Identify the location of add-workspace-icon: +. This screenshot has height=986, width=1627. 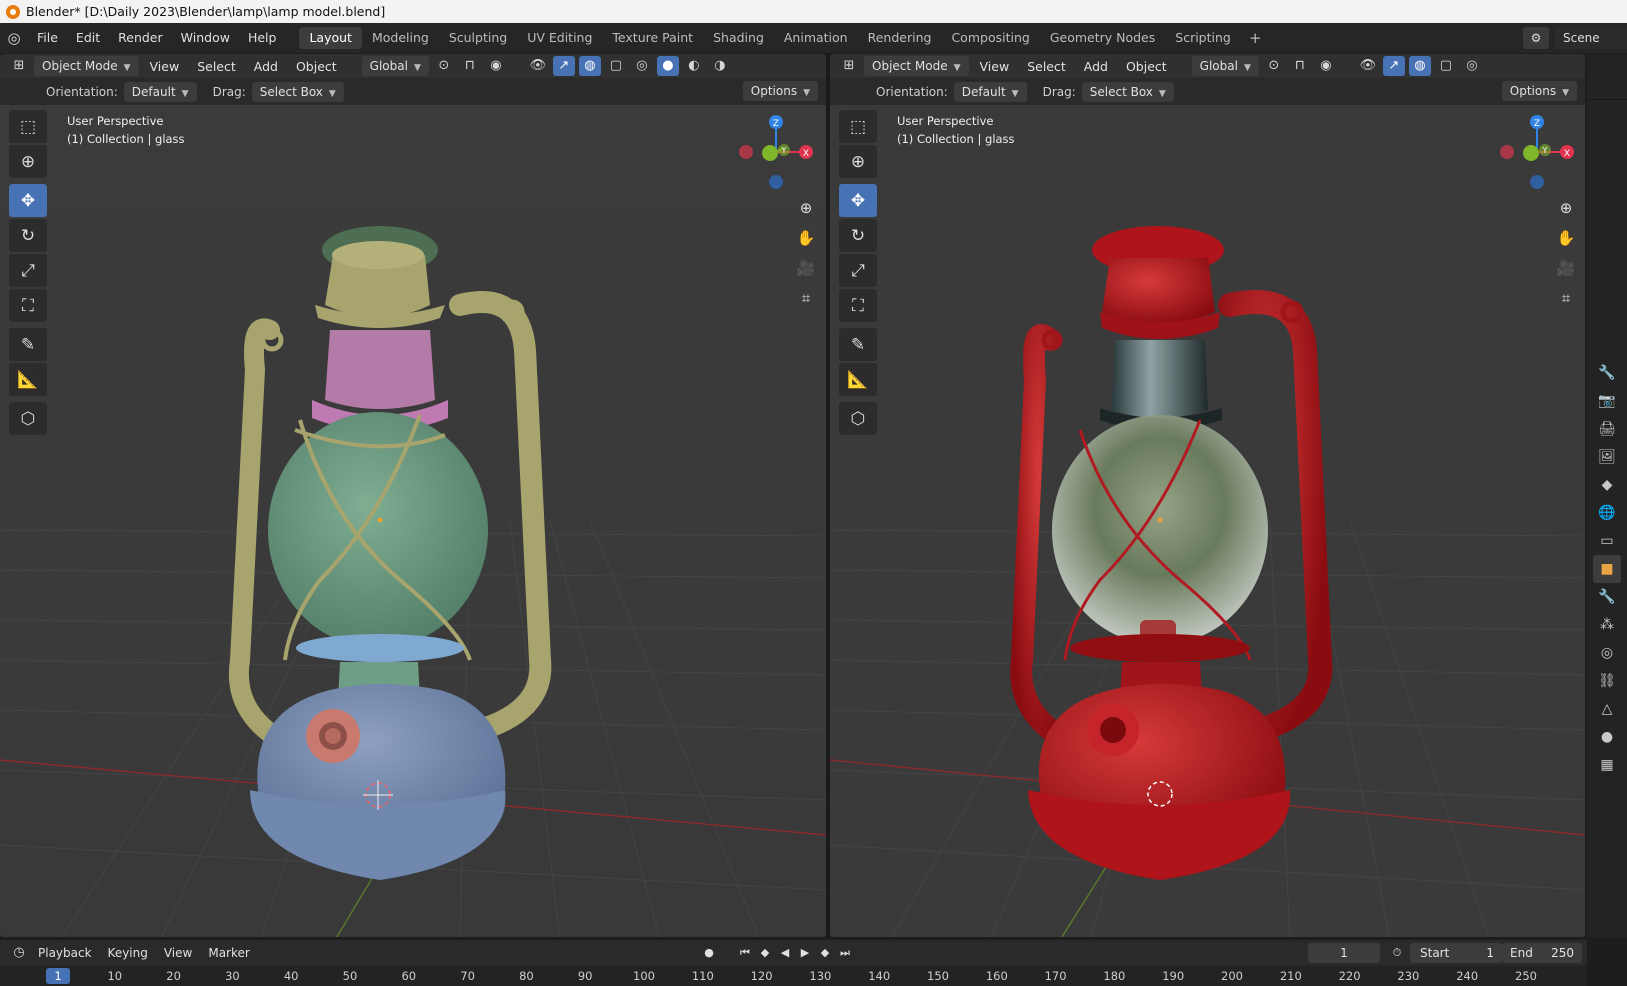
(1255, 38).